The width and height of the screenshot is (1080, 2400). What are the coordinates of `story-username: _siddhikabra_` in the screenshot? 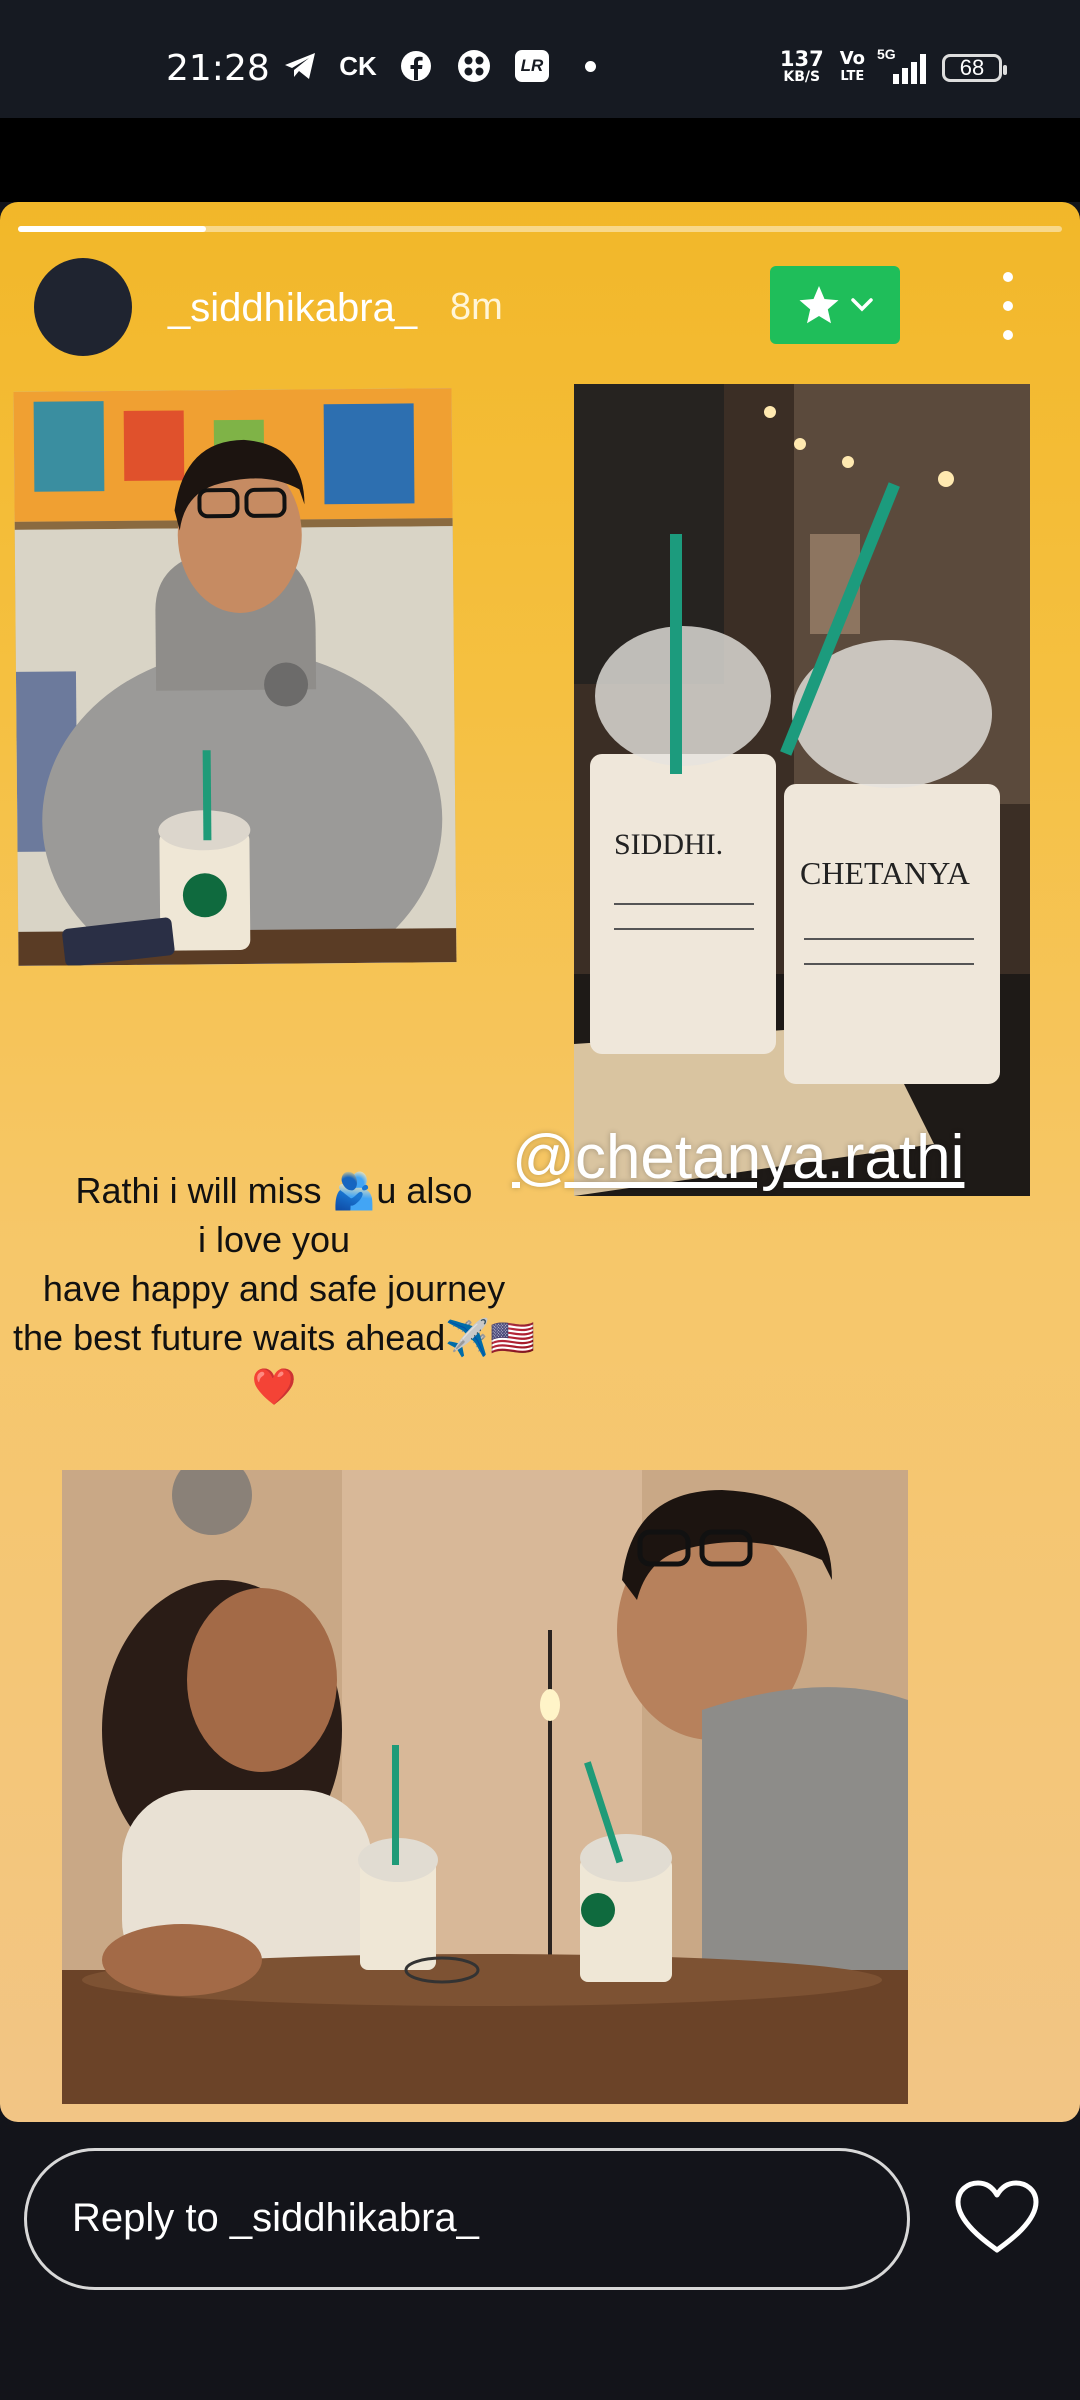 It's located at (292, 308).